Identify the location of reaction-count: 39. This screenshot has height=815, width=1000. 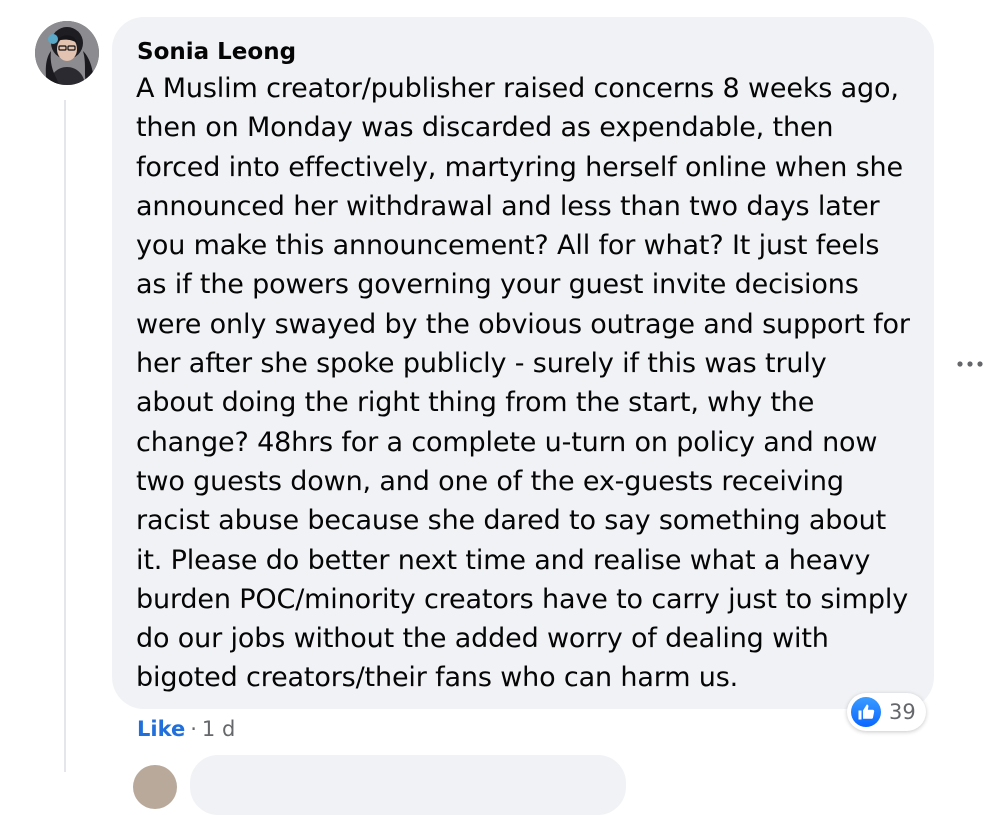
(902, 712).